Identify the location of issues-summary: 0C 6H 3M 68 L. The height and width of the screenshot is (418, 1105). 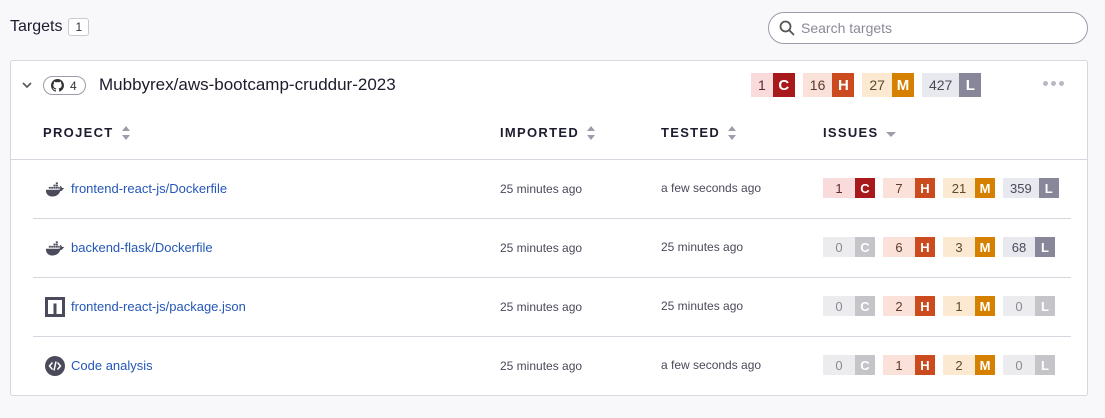
(943, 247).